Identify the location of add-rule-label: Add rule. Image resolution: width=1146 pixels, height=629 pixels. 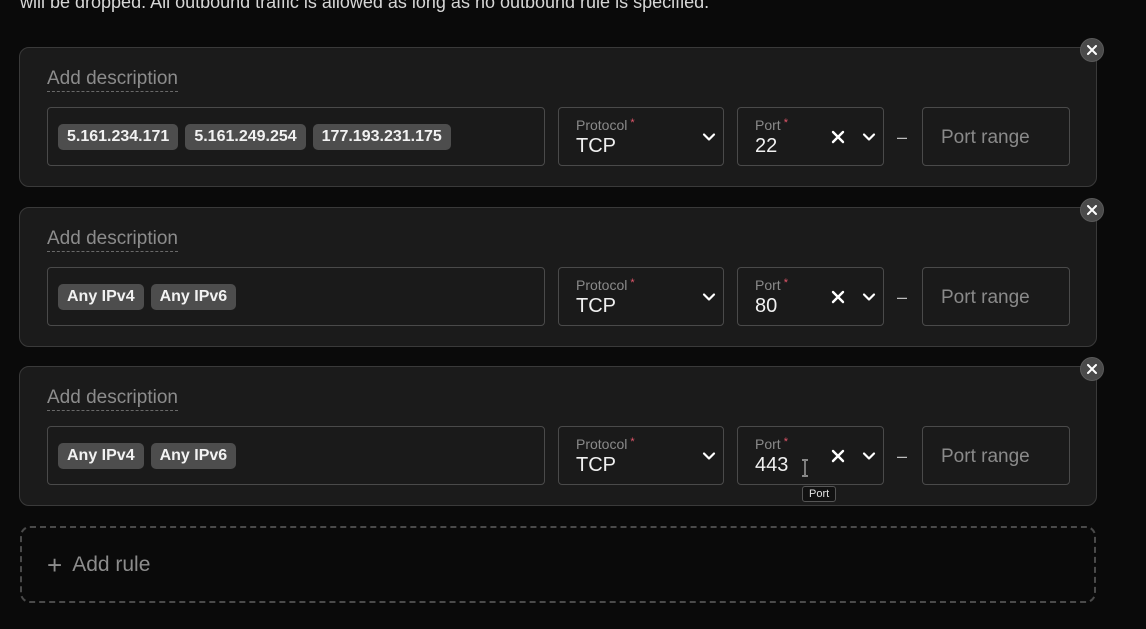
(111, 564).